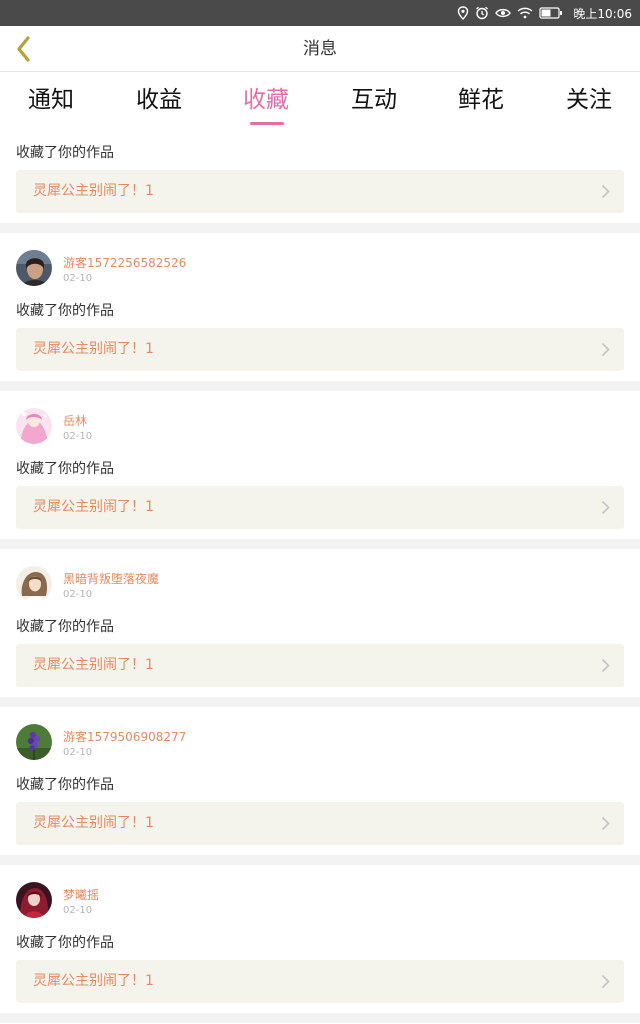 The width and height of the screenshot is (640, 1024). Describe the element at coordinates (320, 13) in the screenshot. I see `status-bar: 晚上10:06` at that location.